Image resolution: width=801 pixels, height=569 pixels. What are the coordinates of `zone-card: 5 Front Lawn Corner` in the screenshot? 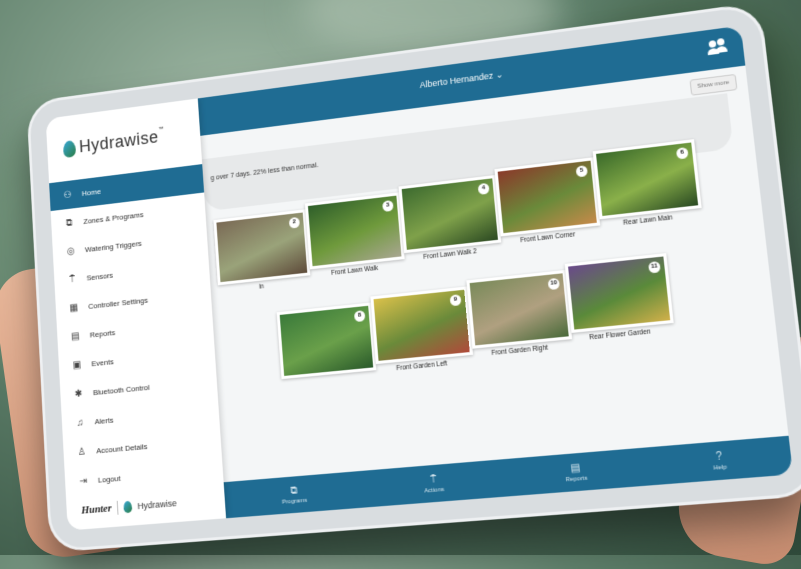 It's located at (547, 201).